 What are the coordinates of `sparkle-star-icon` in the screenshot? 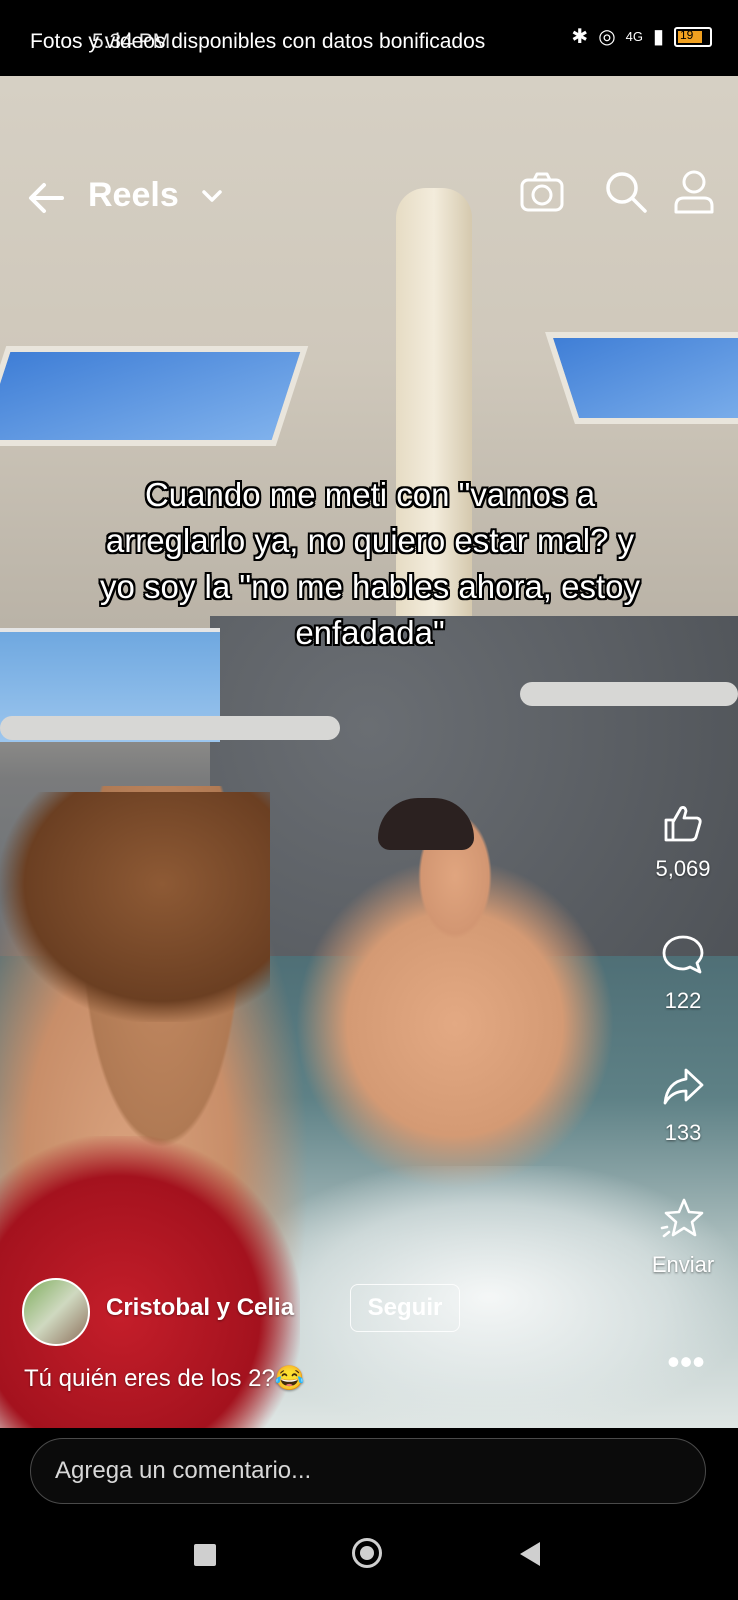 It's located at (682, 1218).